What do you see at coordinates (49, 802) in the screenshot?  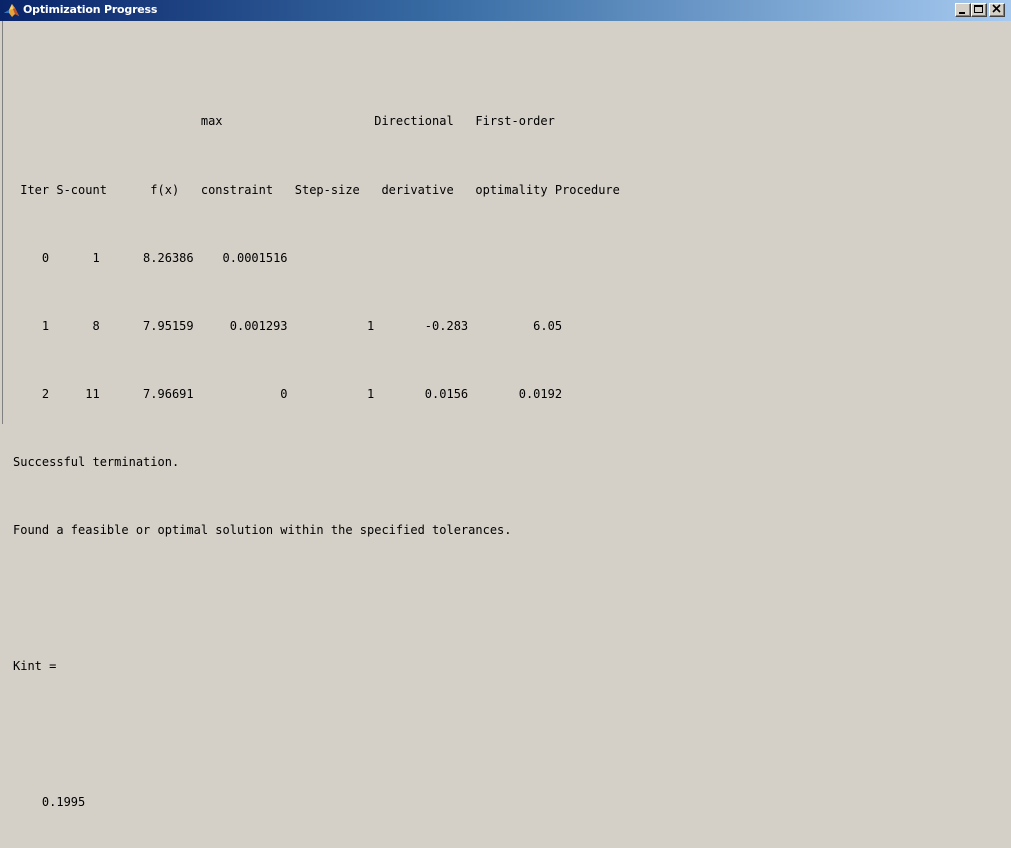 I see `result-value: 0.1995` at bounding box center [49, 802].